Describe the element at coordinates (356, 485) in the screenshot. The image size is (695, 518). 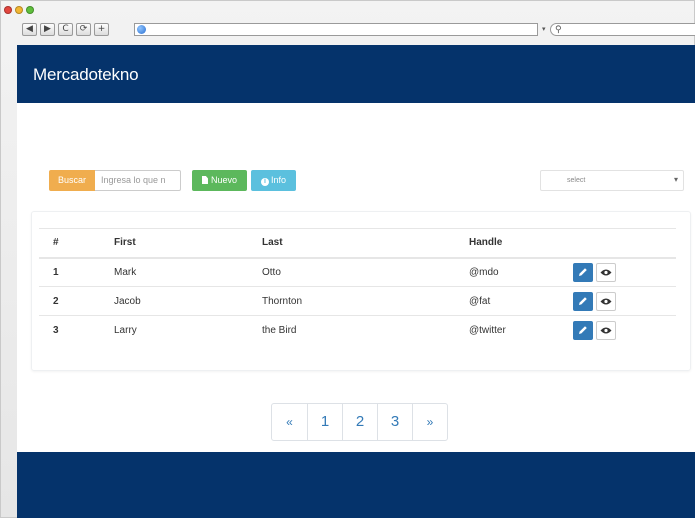
I see `footer` at that location.